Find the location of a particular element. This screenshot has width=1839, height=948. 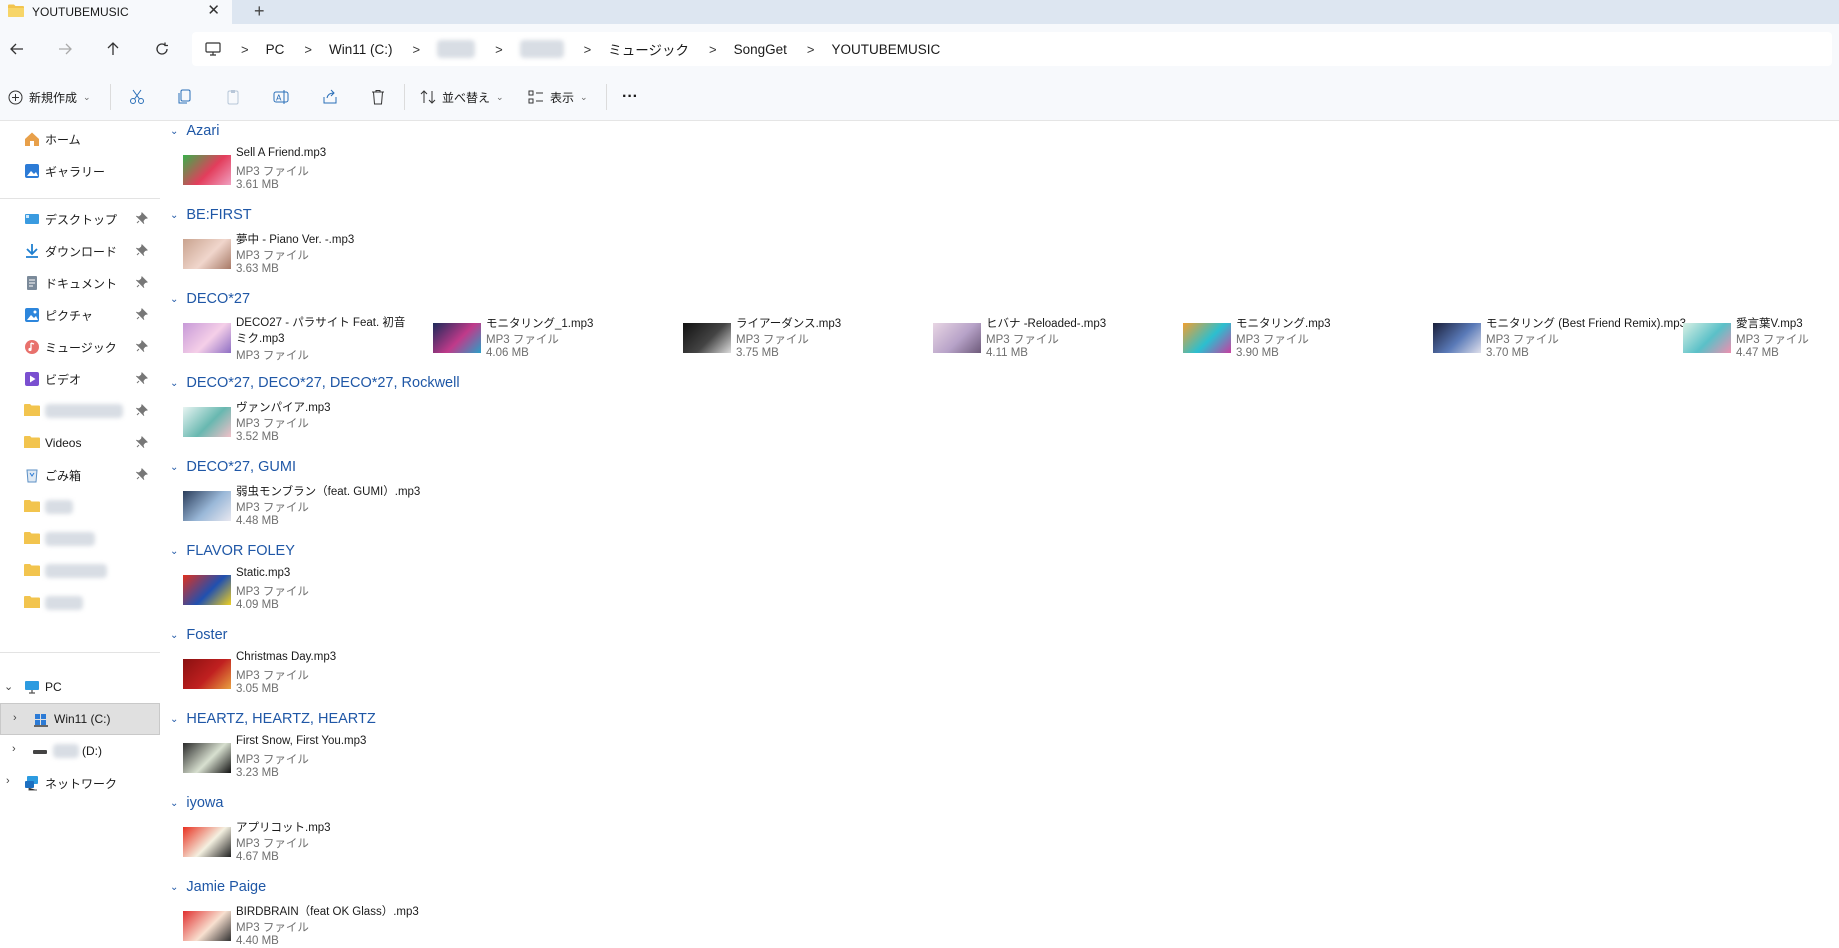

group-header: ⌄ iyowa is located at coordinates (196, 803).